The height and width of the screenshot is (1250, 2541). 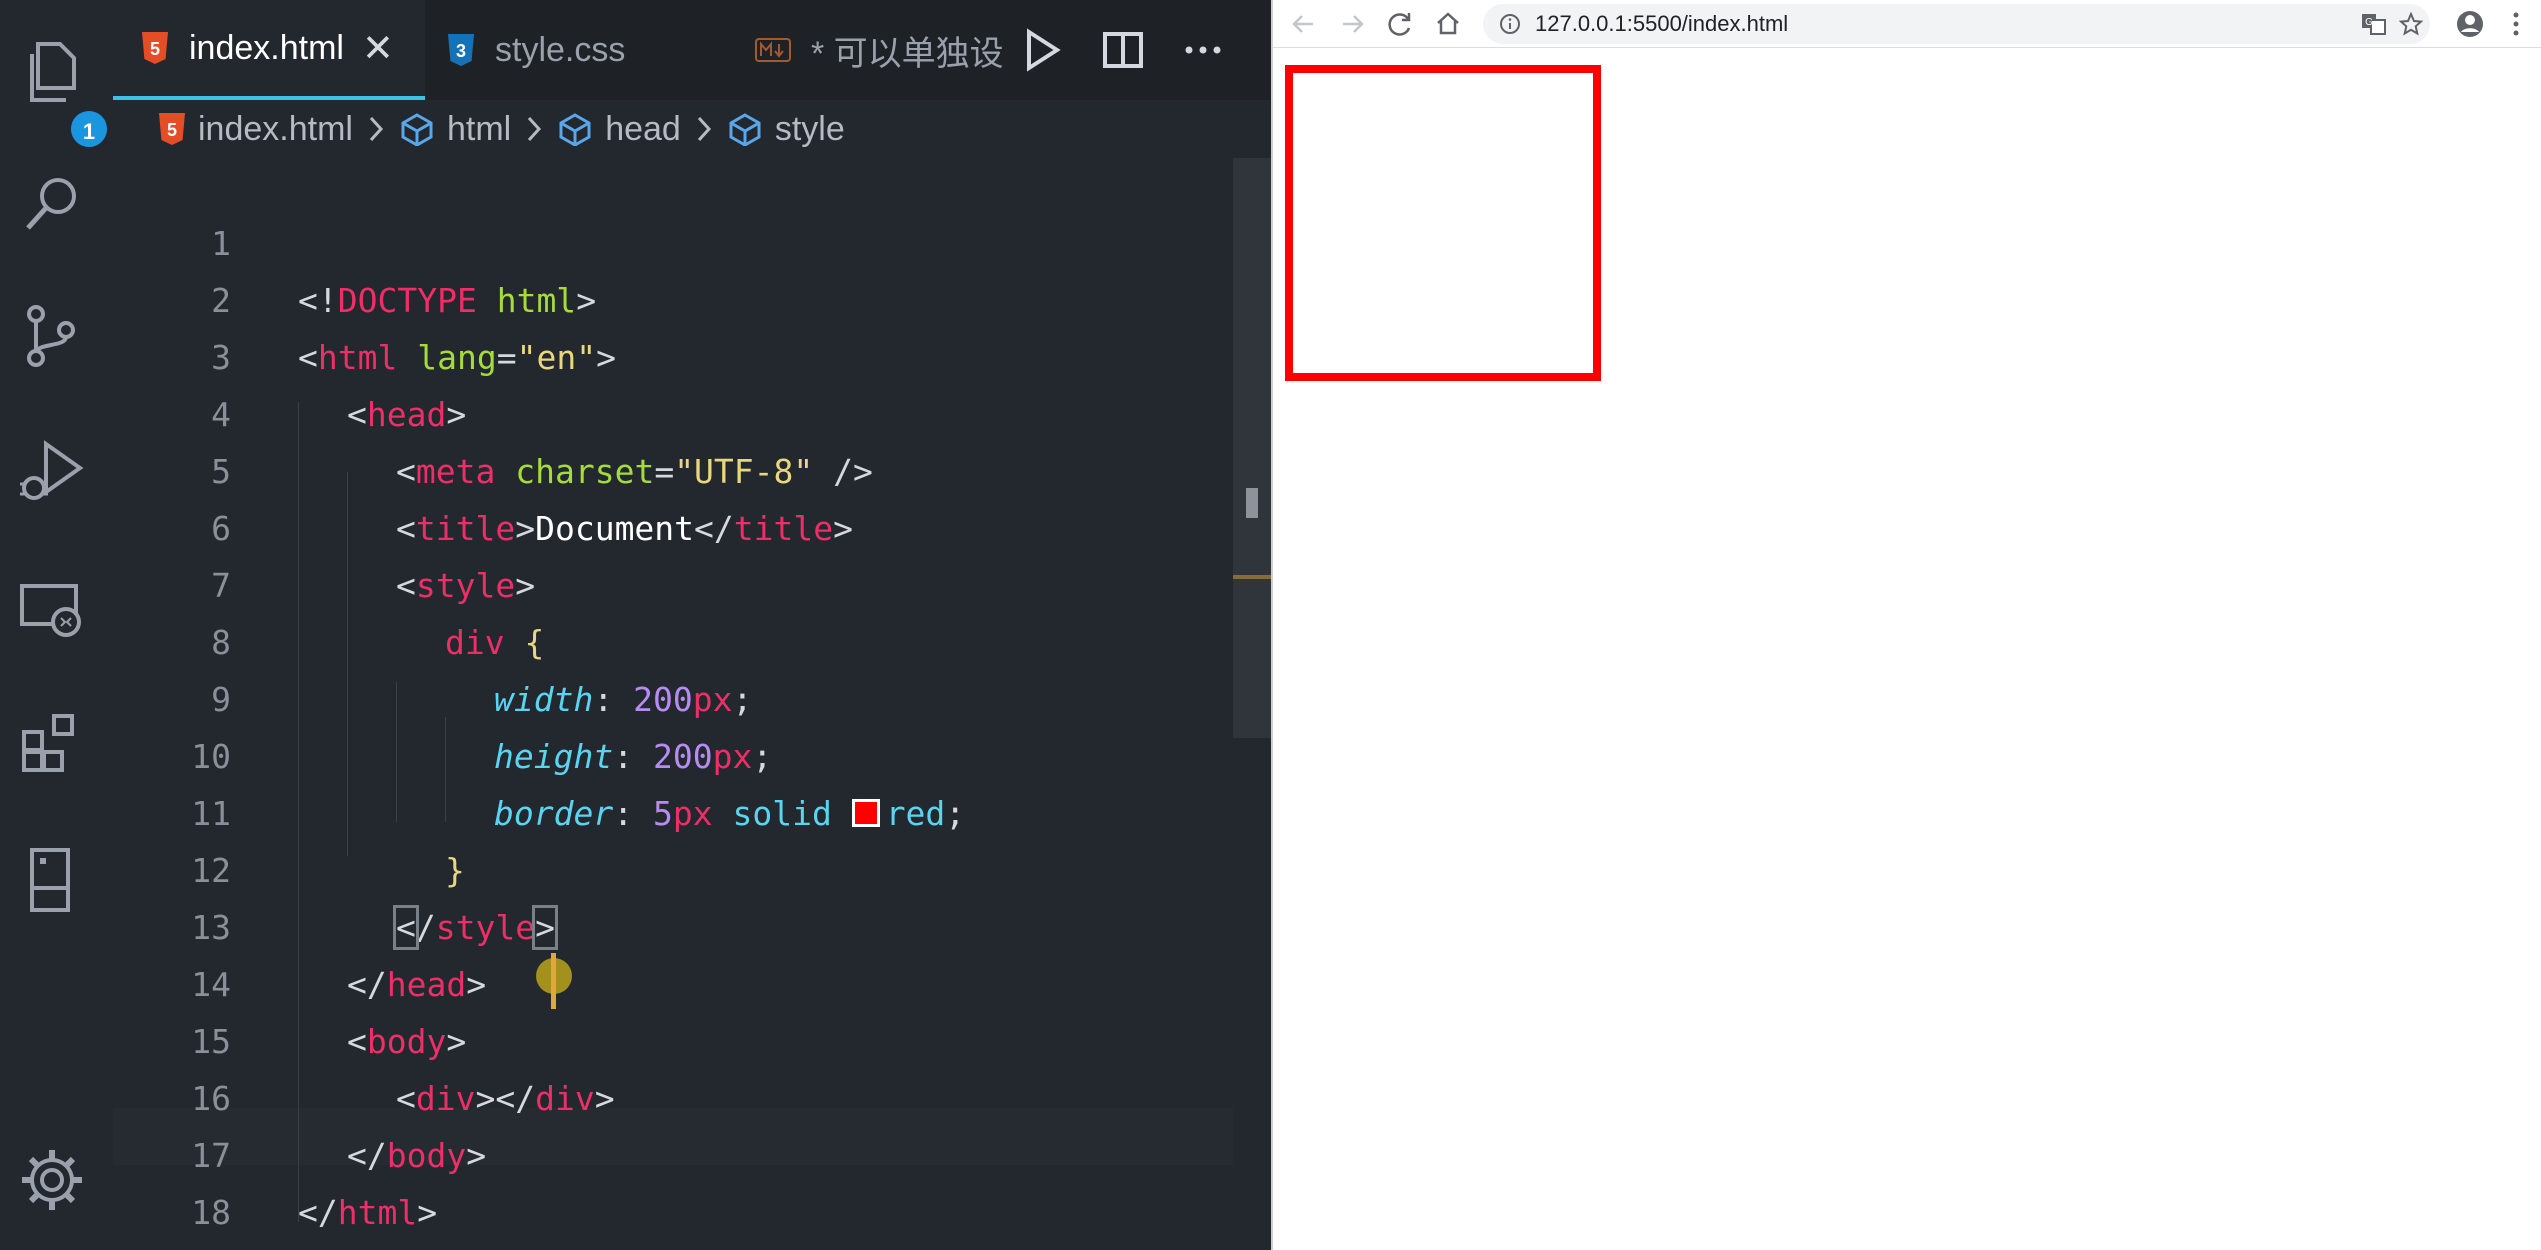 I want to click on tab-label: style.css, so click(x=560, y=49).